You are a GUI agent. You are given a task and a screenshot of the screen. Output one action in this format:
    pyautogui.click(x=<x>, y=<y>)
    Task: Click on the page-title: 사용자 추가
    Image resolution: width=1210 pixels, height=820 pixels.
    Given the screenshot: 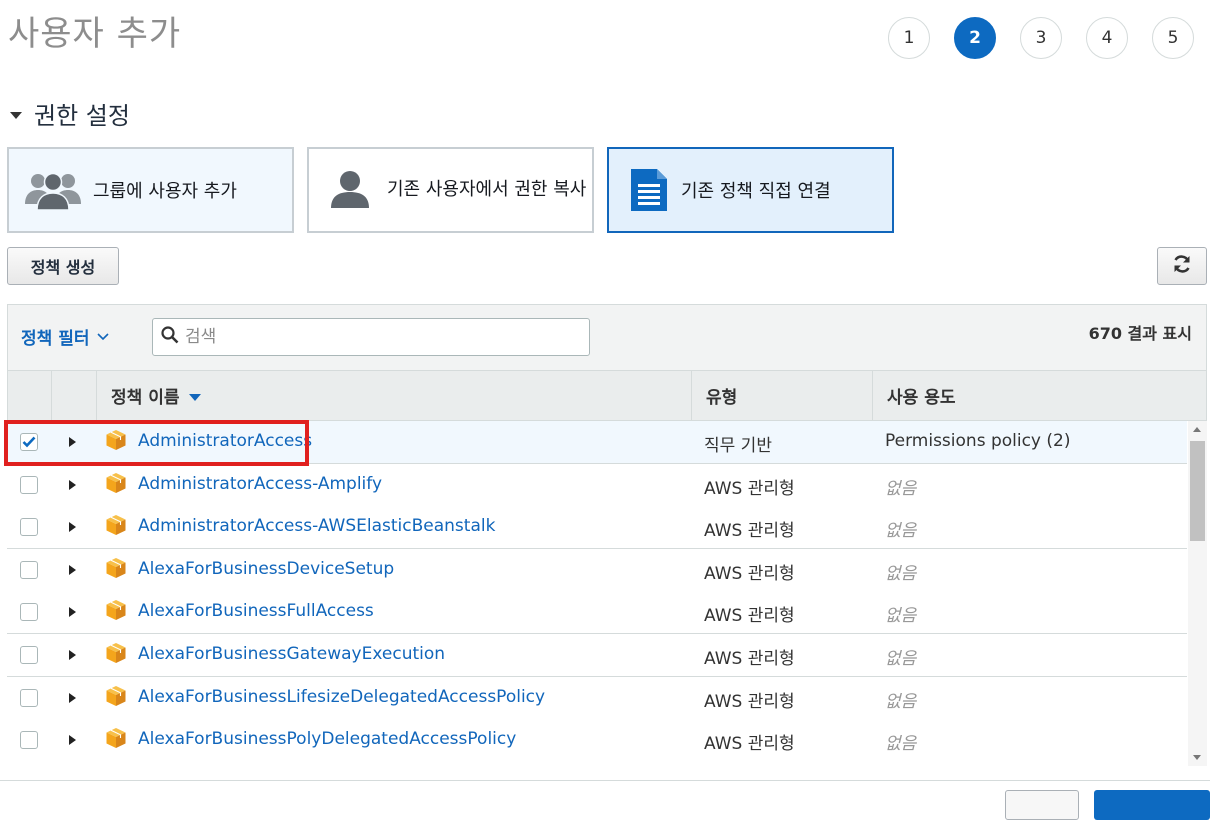 What is the action you would take?
    pyautogui.click(x=95, y=34)
    